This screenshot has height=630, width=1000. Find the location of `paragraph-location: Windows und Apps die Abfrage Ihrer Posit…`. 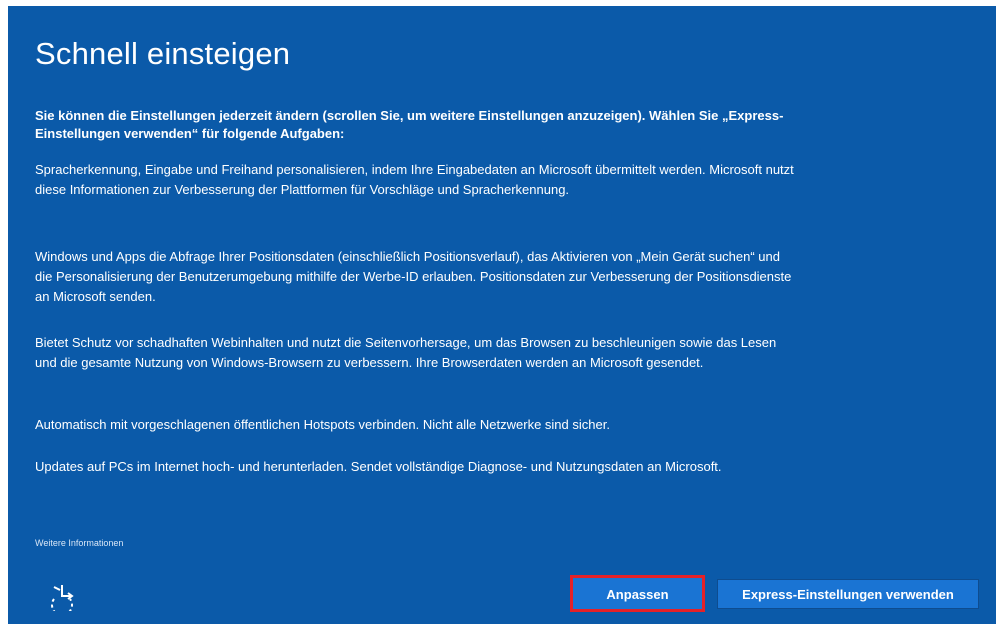

paragraph-location: Windows und Apps die Abfrage Ihrer Posit… is located at coordinates (413, 276).